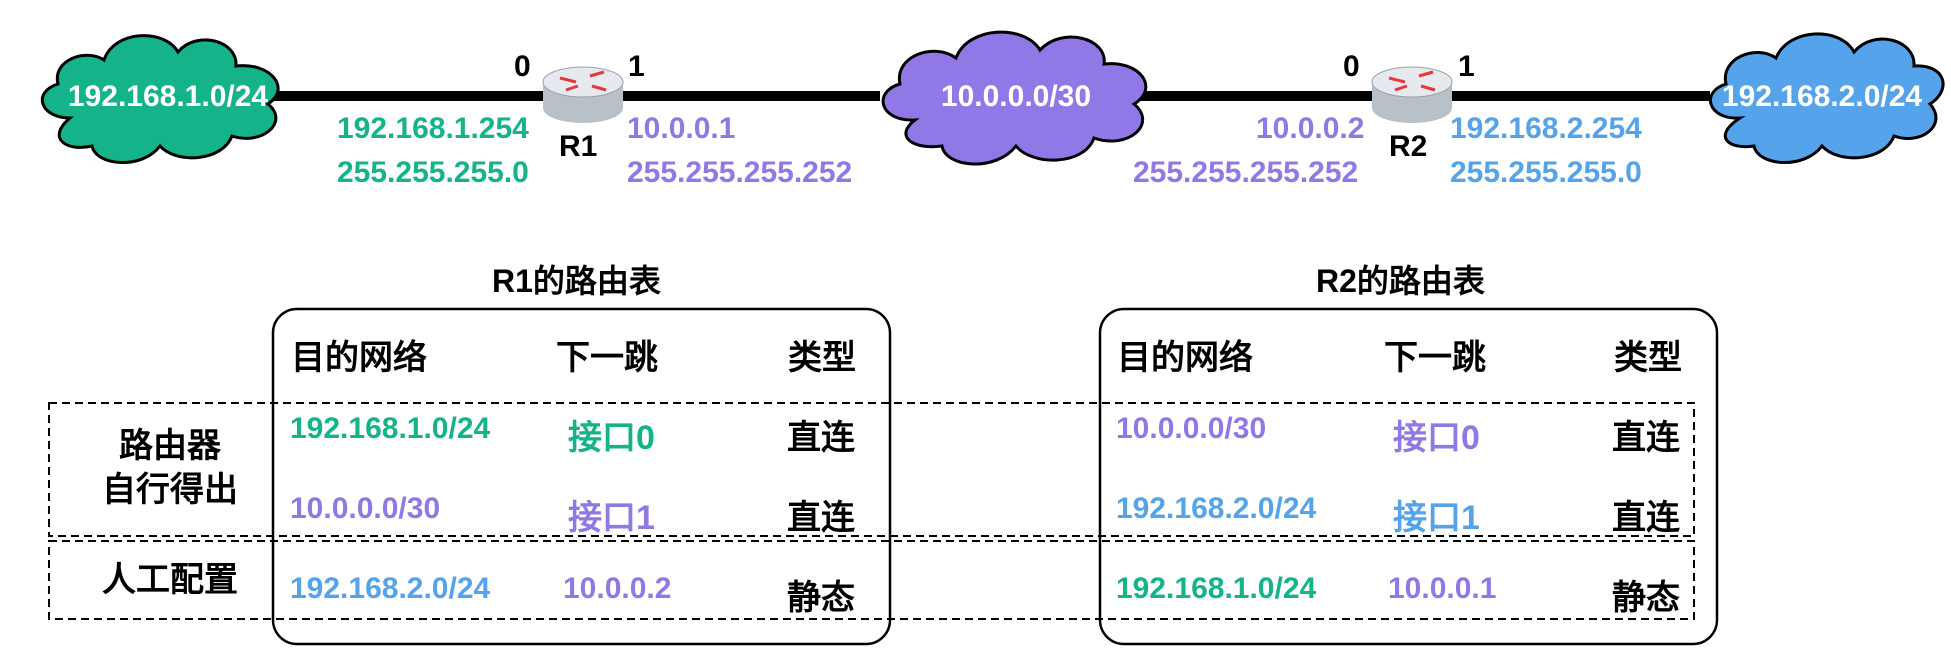  I want to click on auto-group-label-line1: 路由器, so click(170, 446).